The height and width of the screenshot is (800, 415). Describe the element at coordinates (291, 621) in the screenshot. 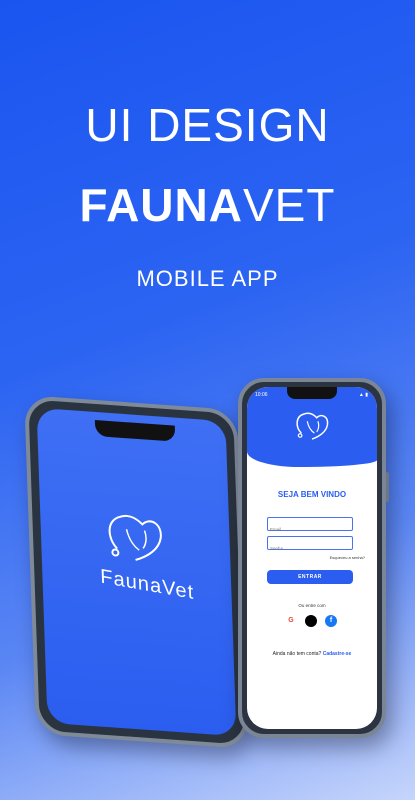

I see `google-login-icon: G` at that location.